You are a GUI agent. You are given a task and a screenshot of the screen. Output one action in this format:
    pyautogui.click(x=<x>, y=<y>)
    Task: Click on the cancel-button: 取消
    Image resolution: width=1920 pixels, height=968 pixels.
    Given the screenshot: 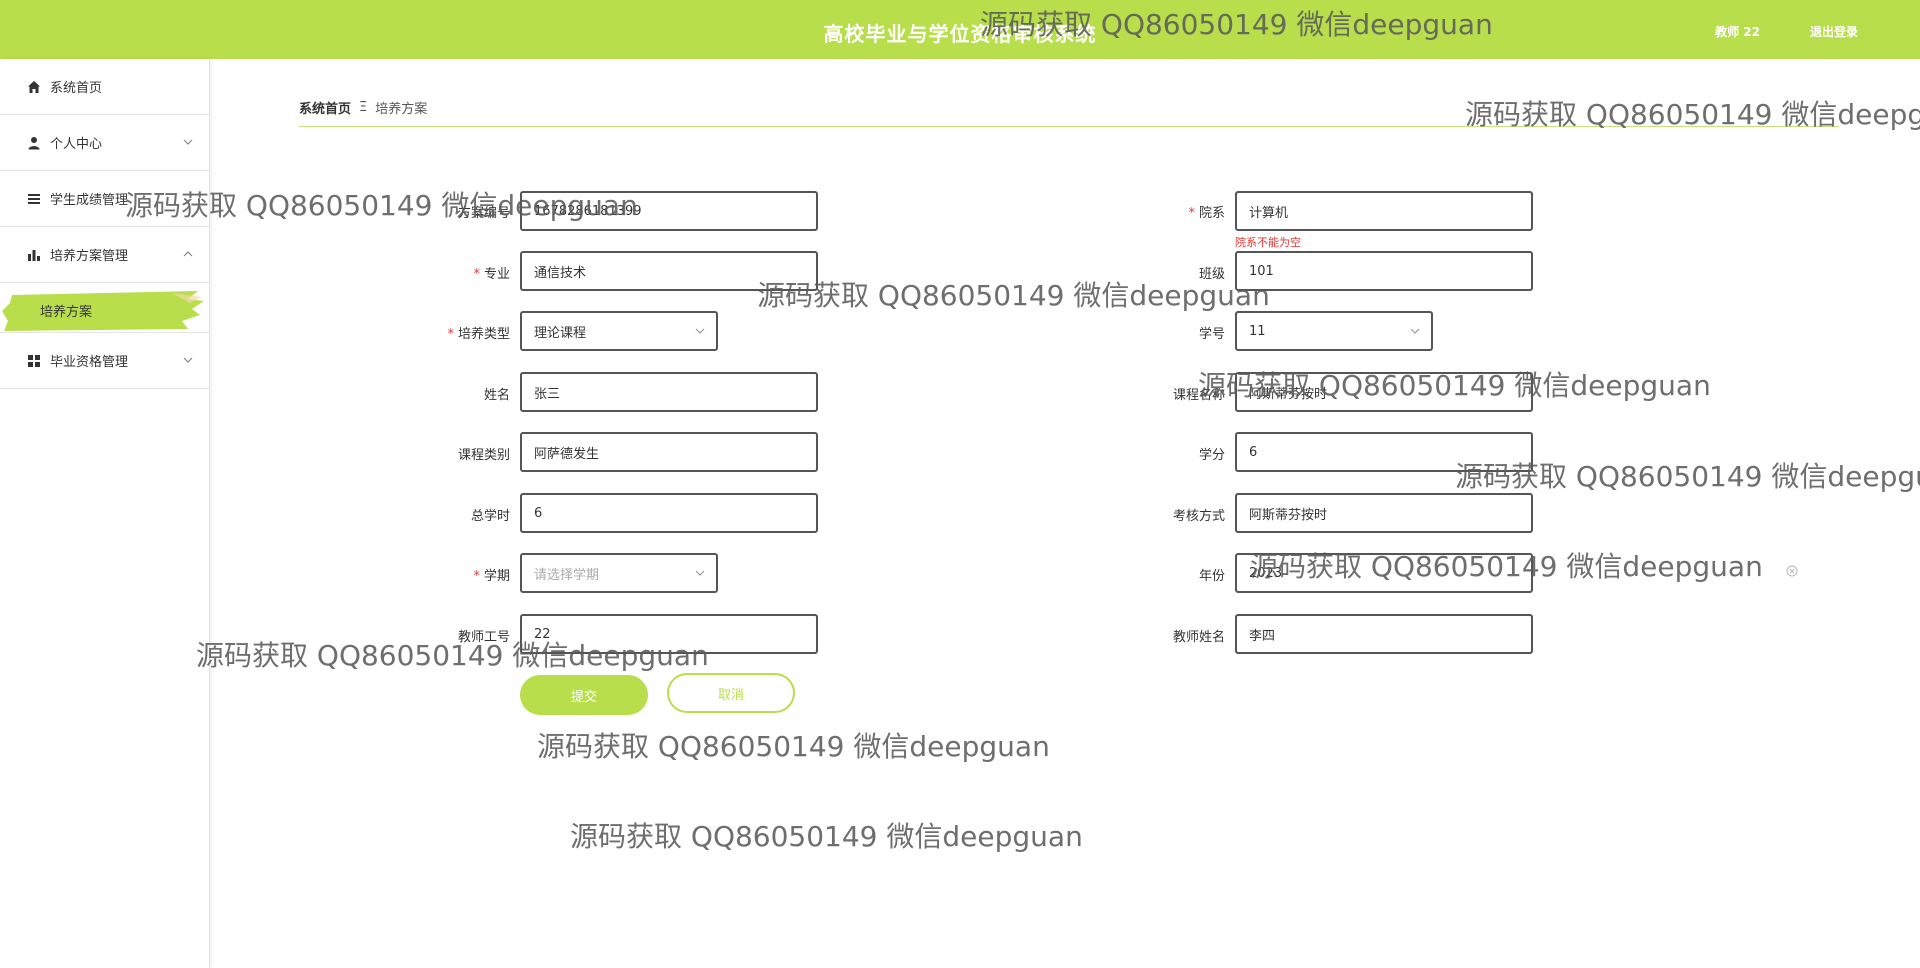 What is the action you would take?
    pyautogui.click(x=731, y=693)
    